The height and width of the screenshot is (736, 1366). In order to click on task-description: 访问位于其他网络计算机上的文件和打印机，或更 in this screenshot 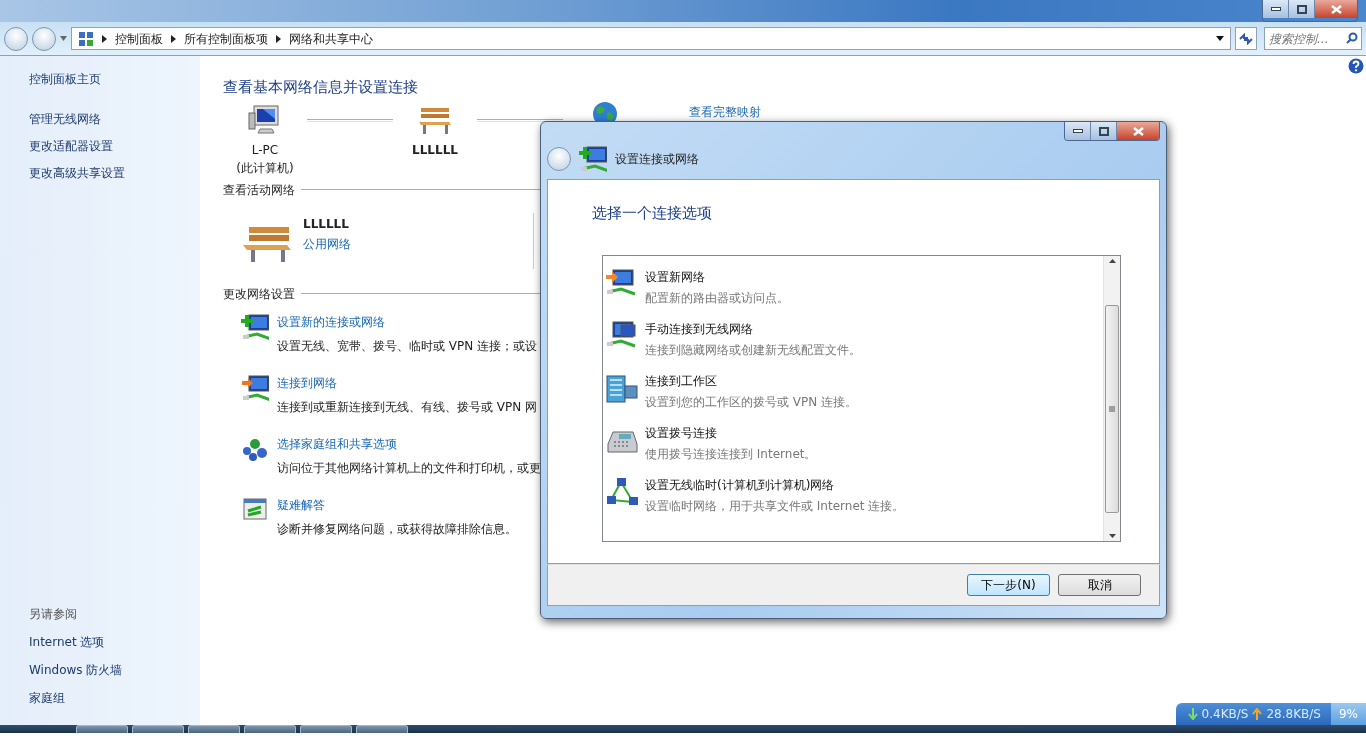, I will do `click(409, 468)`.